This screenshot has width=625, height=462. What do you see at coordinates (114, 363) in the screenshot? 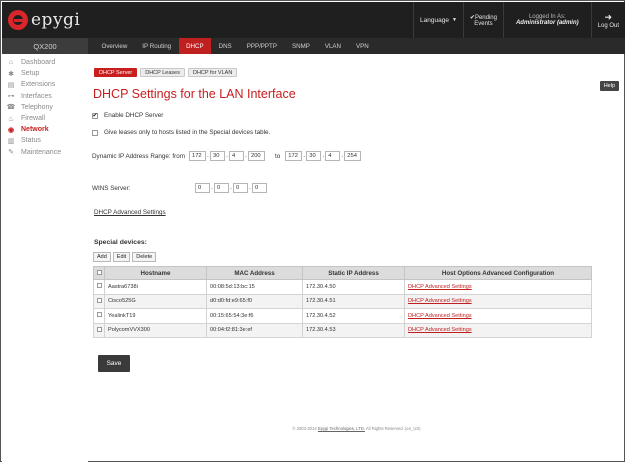
I see `save-button: Save` at bounding box center [114, 363].